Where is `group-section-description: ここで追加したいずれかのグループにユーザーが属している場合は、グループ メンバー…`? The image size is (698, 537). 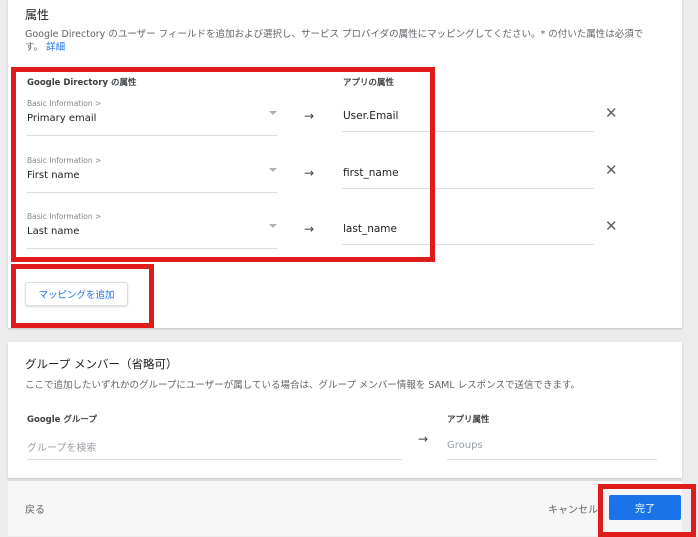 group-section-description: ここで追加したいずれかのグループにユーザーが属している場合は、グループ メンバー… is located at coordinates (303, 385).